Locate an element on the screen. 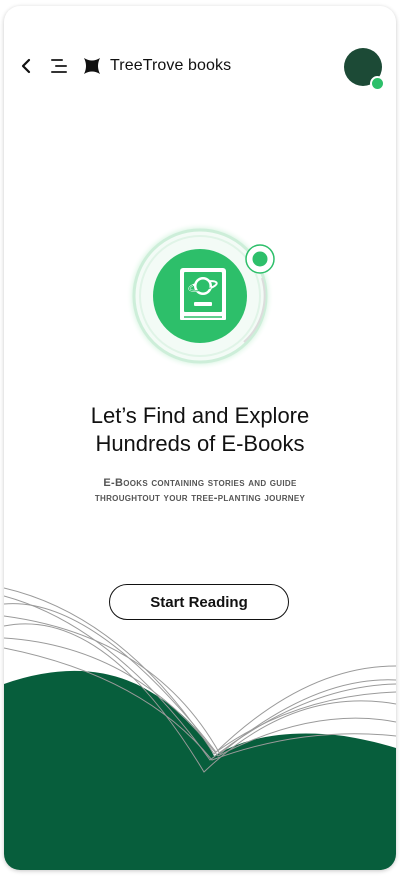  chevron-left-icon is located at coordinates (26, 66).